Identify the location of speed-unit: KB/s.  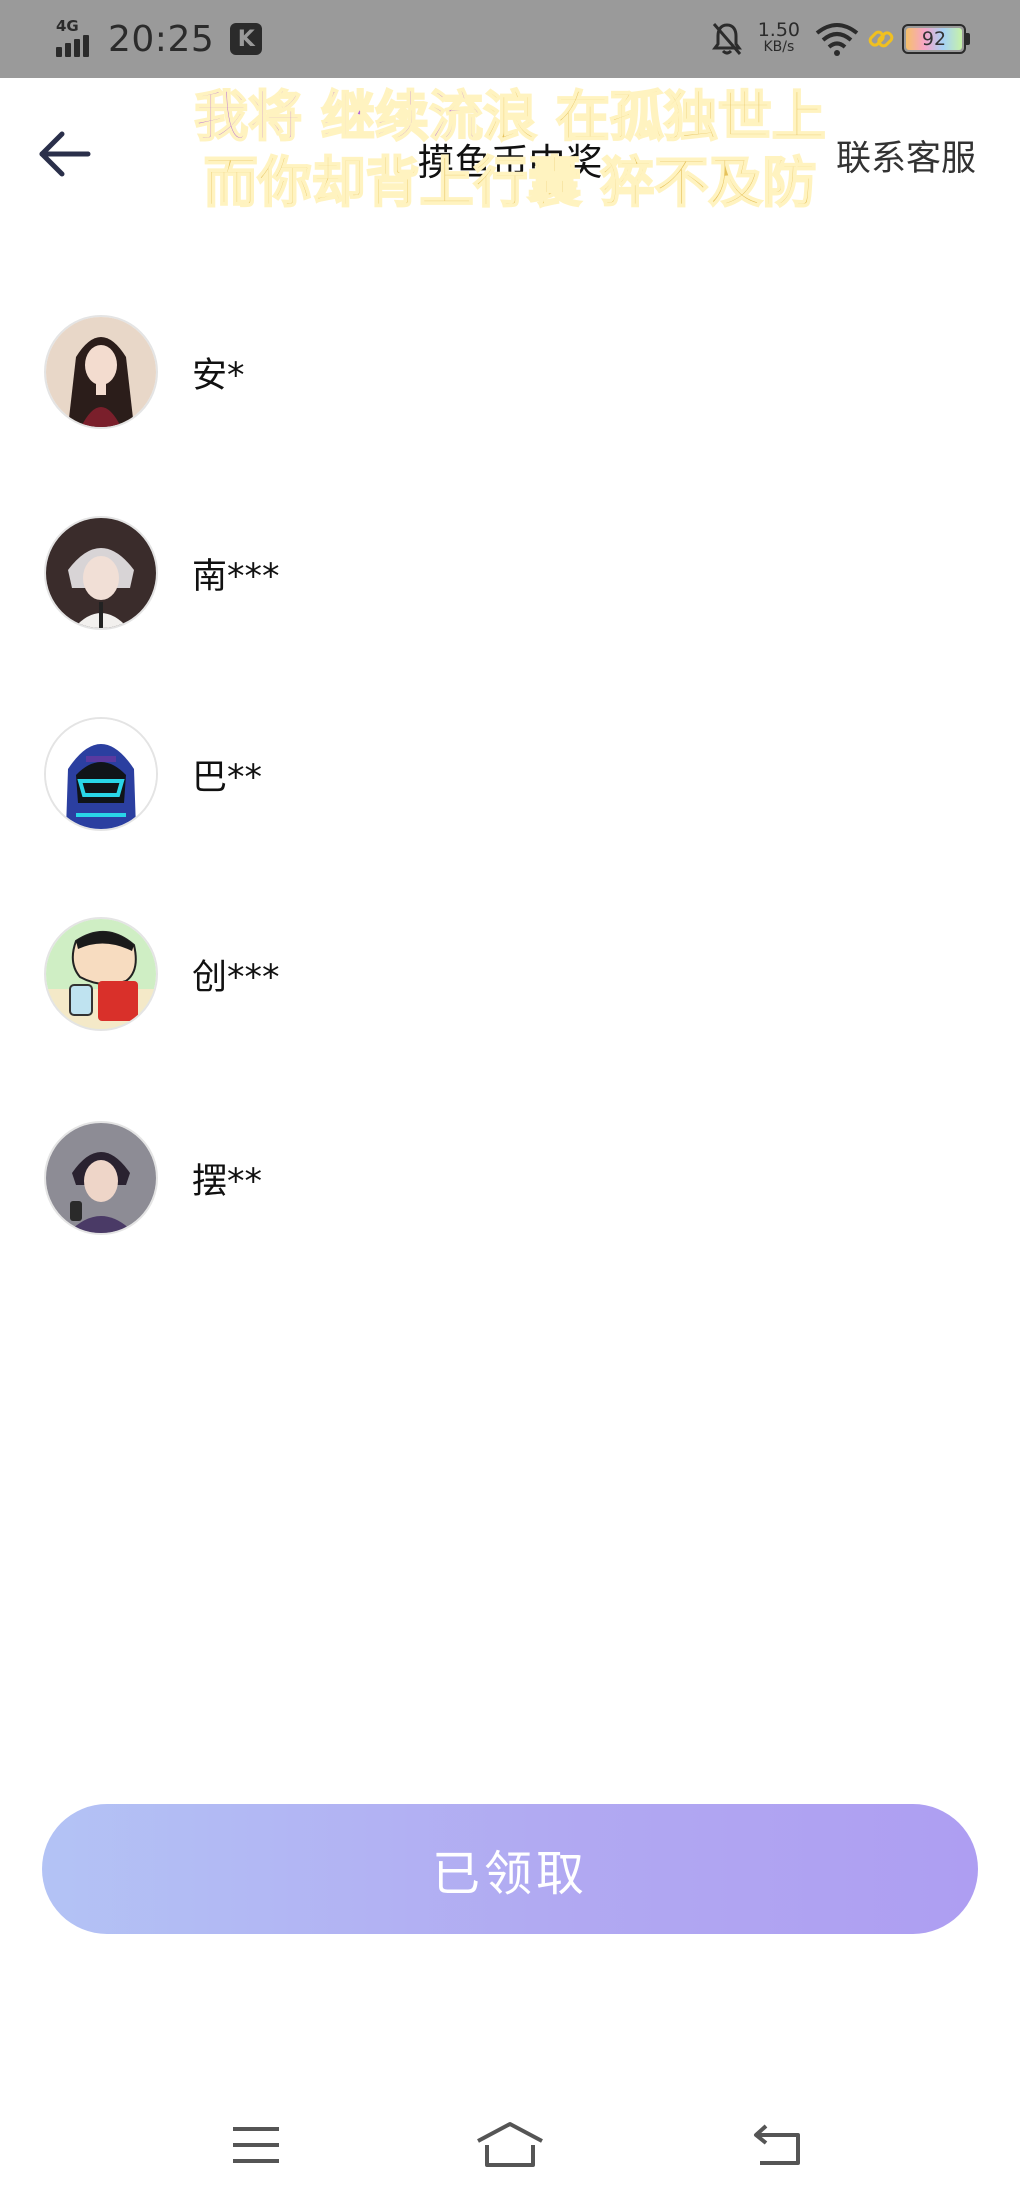
(779, 47).